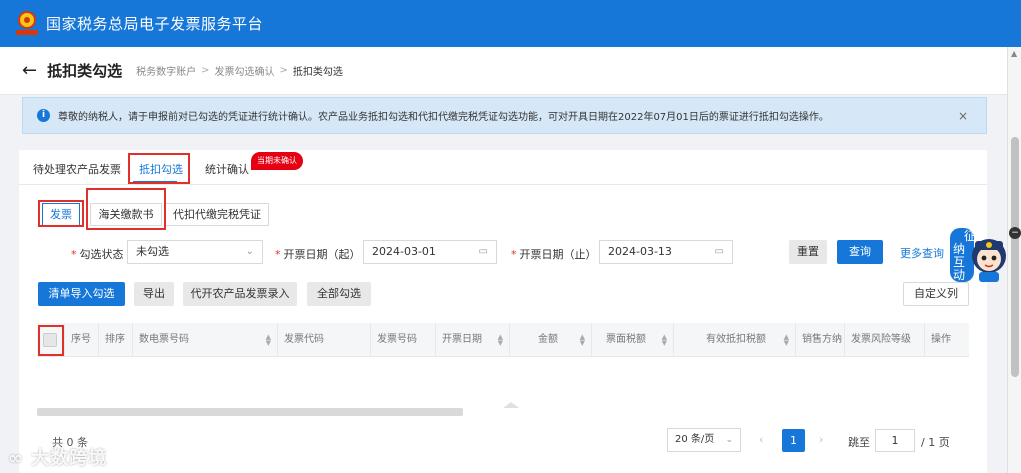 The image size is (1021, 473). What do you see at coordinates (551, 340) in the screenshot?
I see `column-header: 金额 ▲ ▼` at bounding box center [551, 340].